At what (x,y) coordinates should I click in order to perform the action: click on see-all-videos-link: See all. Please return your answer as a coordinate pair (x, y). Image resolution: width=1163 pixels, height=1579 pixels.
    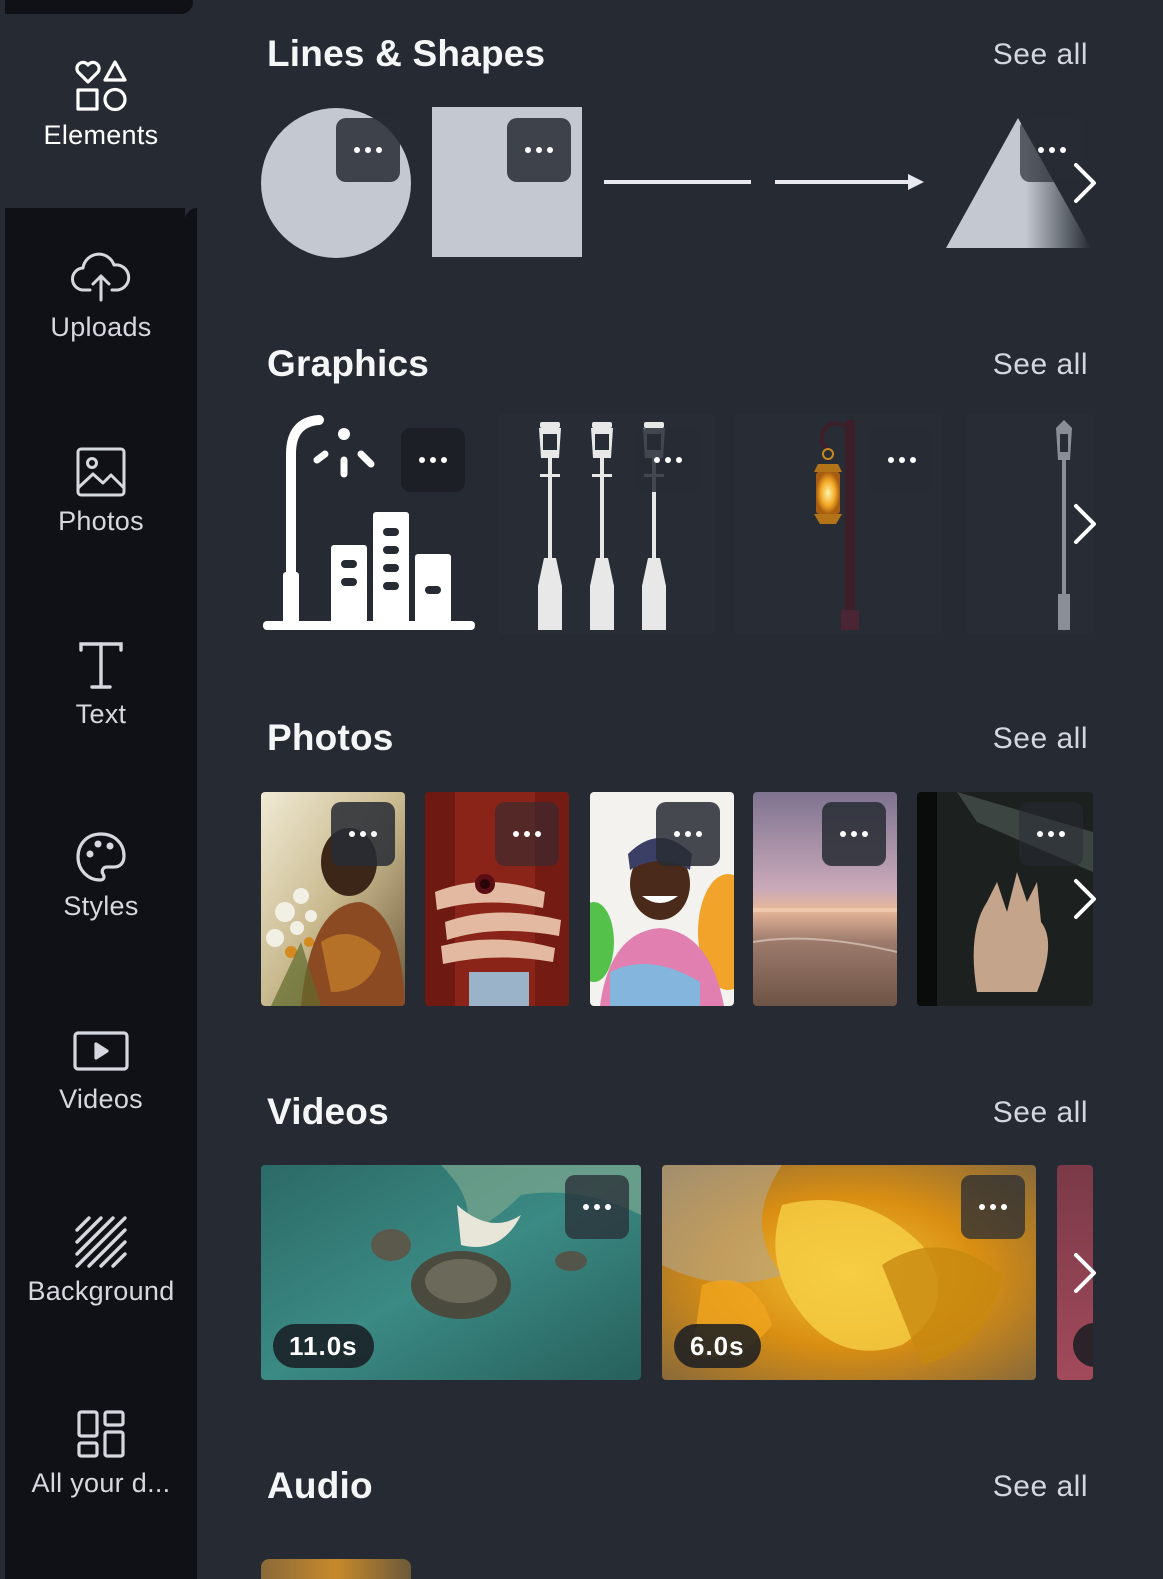
    Looking at the image, I should click on (1040, 1113).